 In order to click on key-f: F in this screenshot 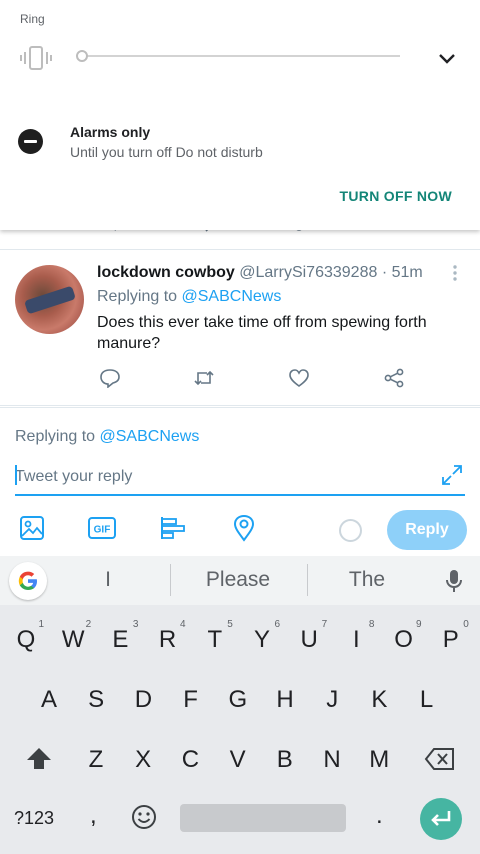, I will do `click(191, 700)`.